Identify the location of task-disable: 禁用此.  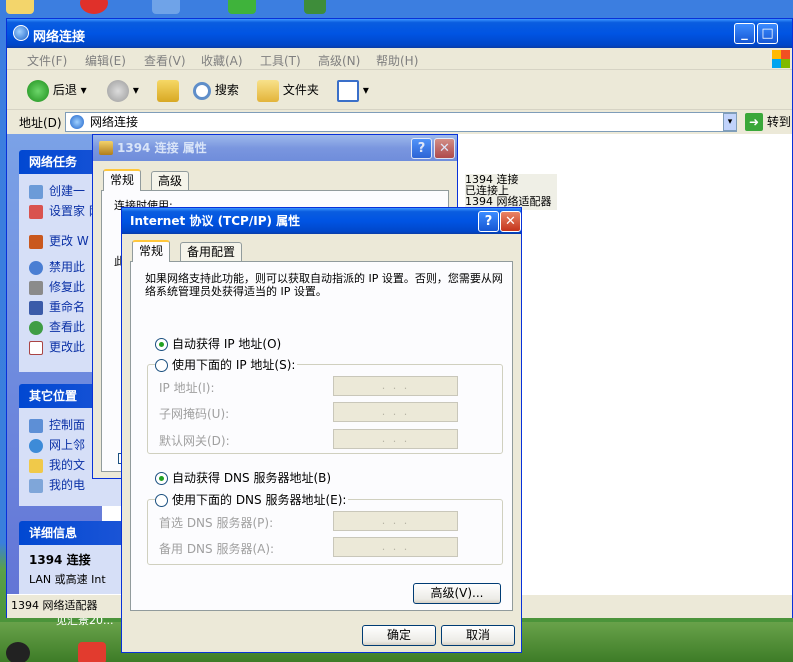
(57, 266).